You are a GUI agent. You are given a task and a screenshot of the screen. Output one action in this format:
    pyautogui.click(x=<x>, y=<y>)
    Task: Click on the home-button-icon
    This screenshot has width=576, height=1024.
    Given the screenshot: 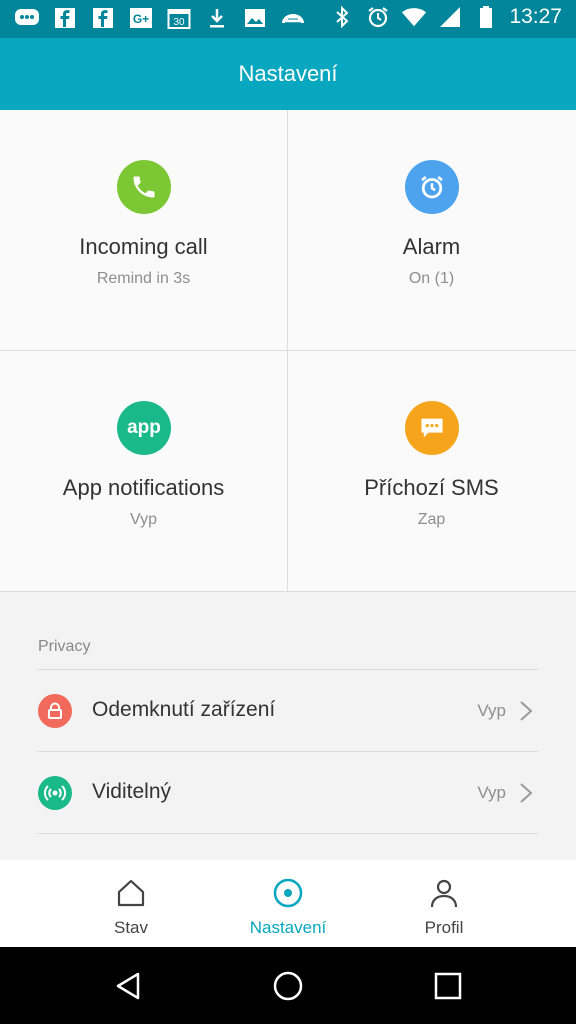 What is the action you would take?
    pyautogui.click(x=288, y=986)
    